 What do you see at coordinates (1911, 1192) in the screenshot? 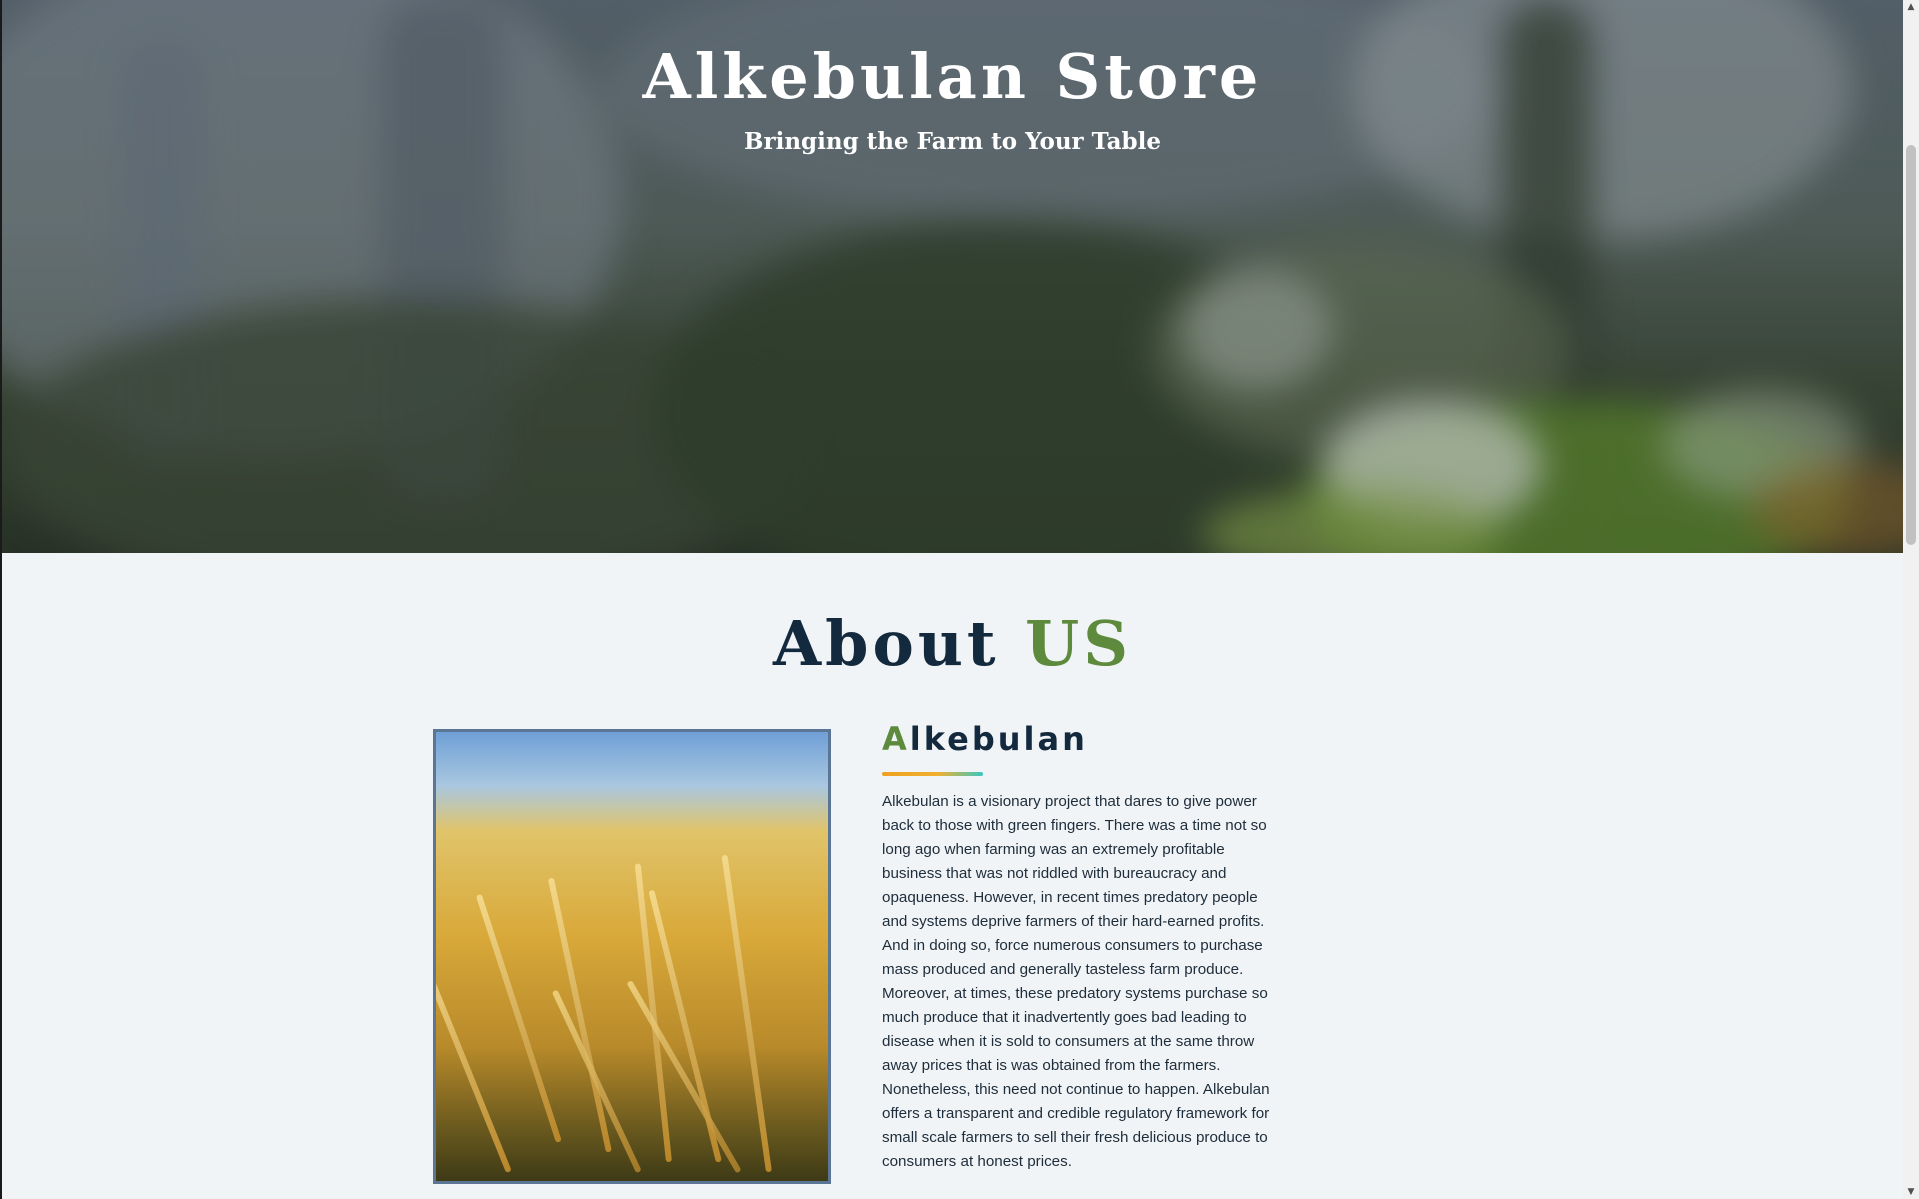
I see `chevron-down-icon: ▼` at bounding box center [1911, 1192].